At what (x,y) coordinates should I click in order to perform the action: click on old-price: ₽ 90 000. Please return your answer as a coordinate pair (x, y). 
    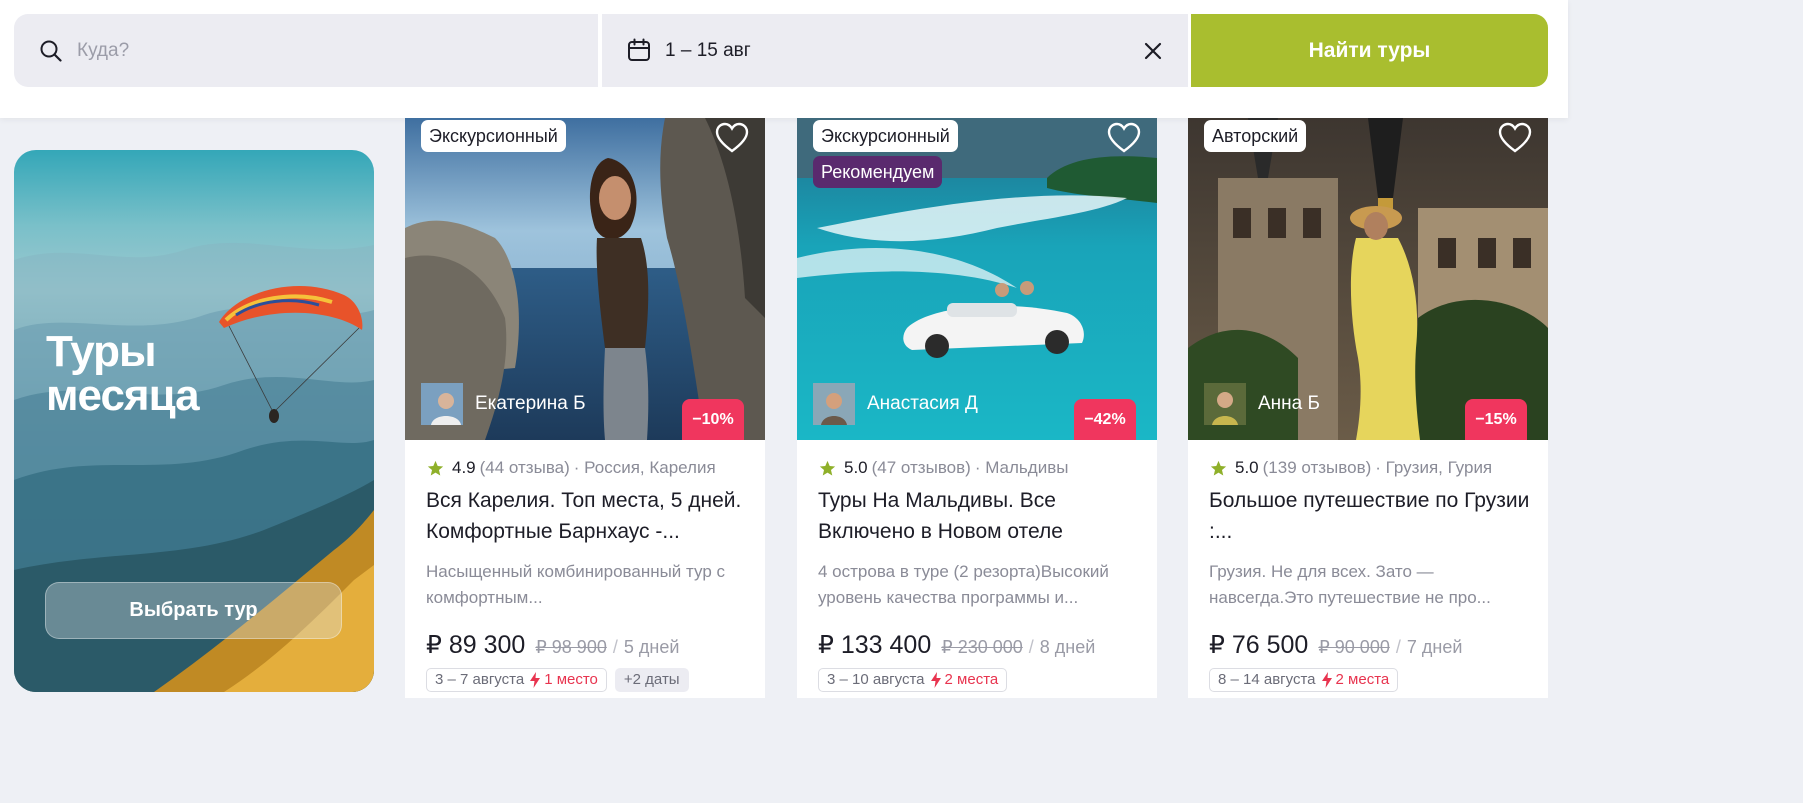
    Looking at the image, I should click on (1354, 647).